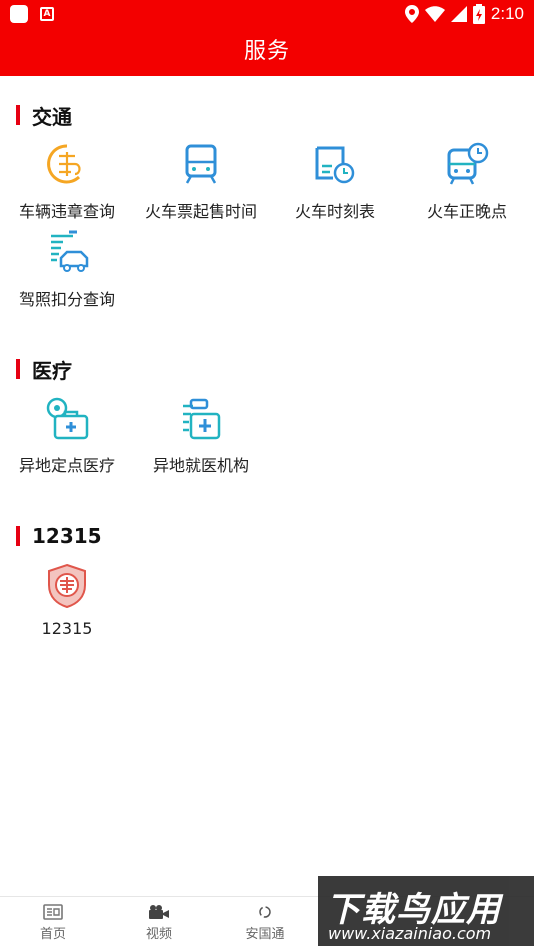 Image resolution: width=534 pixels, height=950 pixels. I want to click on train-clock-icon, so click(468, 163).